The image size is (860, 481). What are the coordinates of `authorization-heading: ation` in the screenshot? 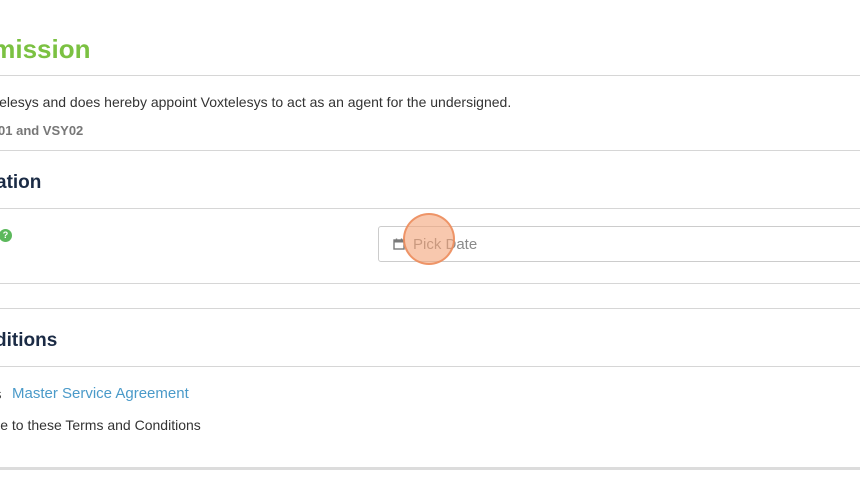 It's located at (21, 182).